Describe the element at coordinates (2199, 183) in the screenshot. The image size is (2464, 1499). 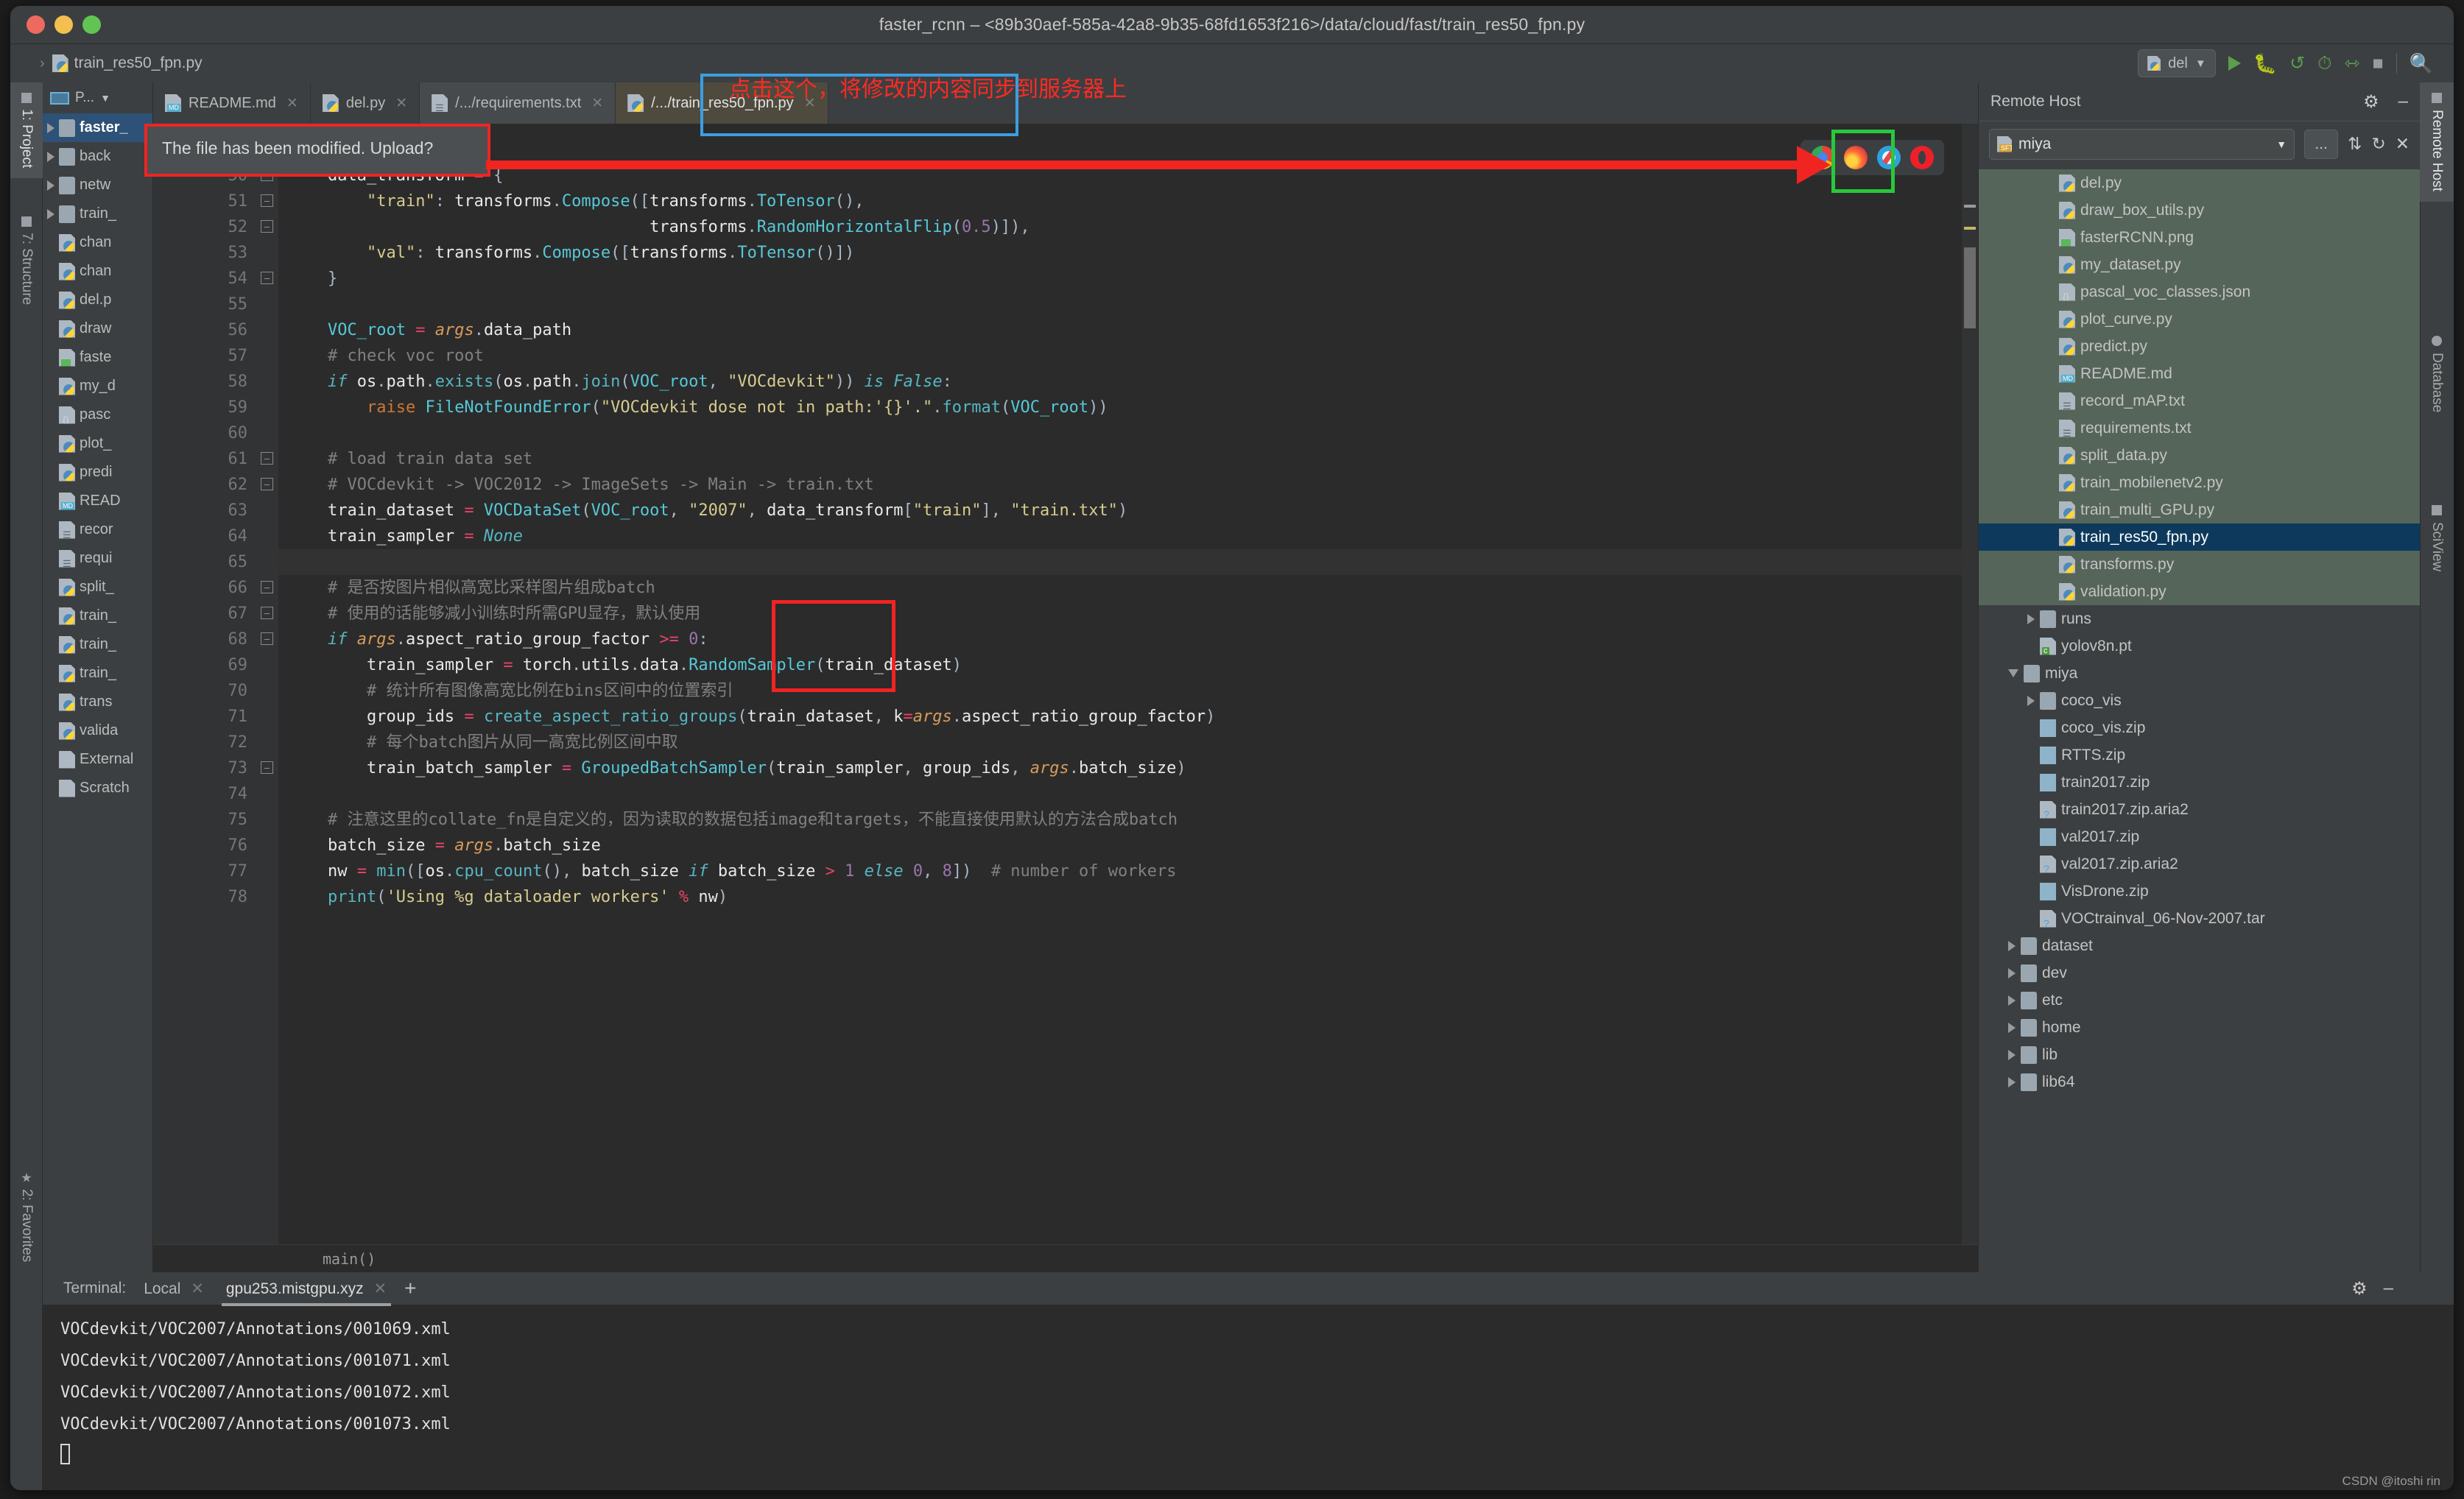
I see `remote-tree-item: del.py` at that location.